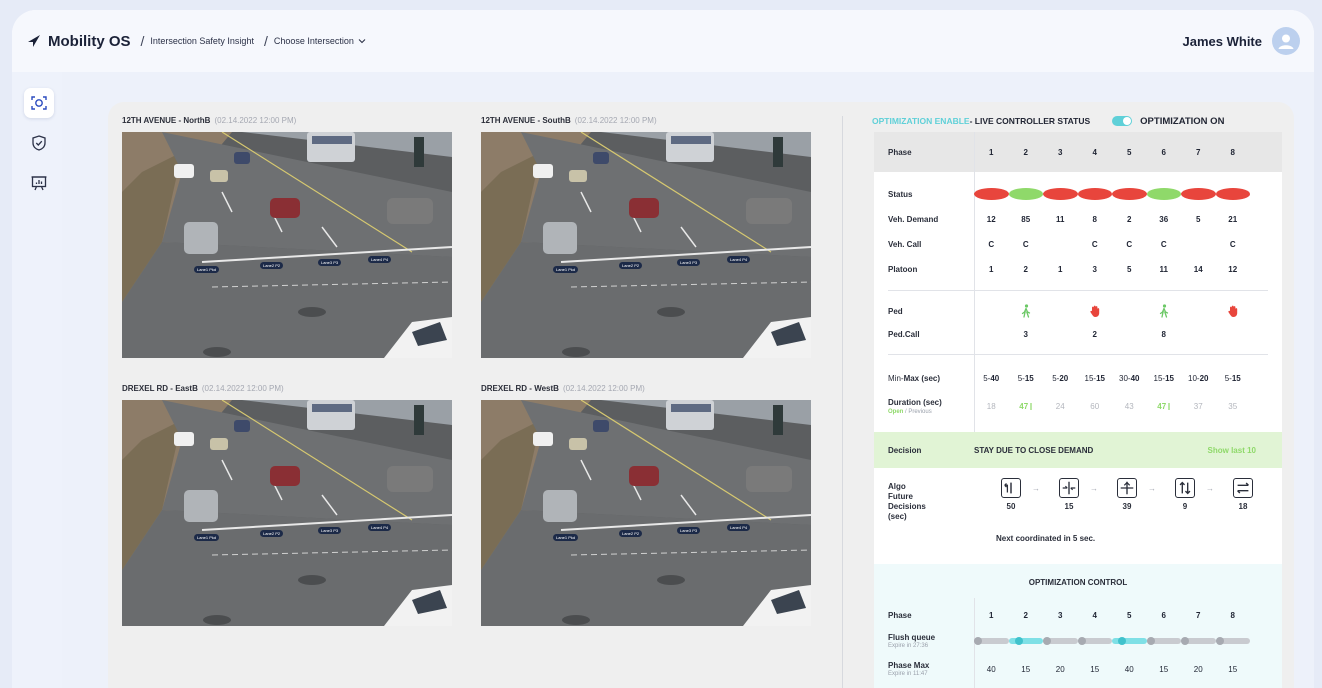 This screenshot has height=688, width=1322. I want to click on breadcrumb-safety-insight: Intersection Safety Insight, so click(202, 41).